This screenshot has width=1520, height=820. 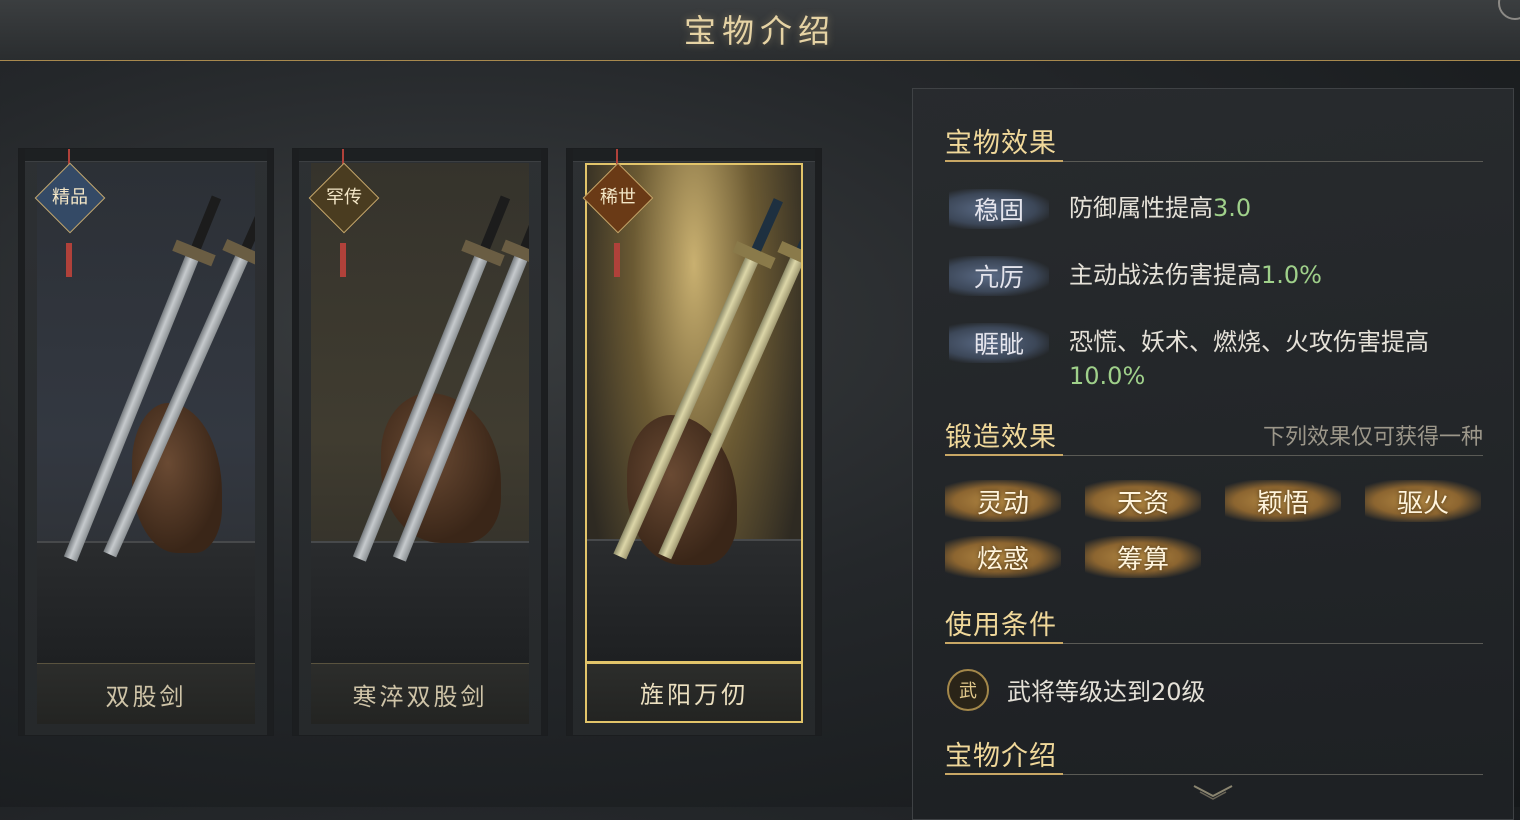 I want to click on grade-label: 稀世, so click(x=618, y=197).